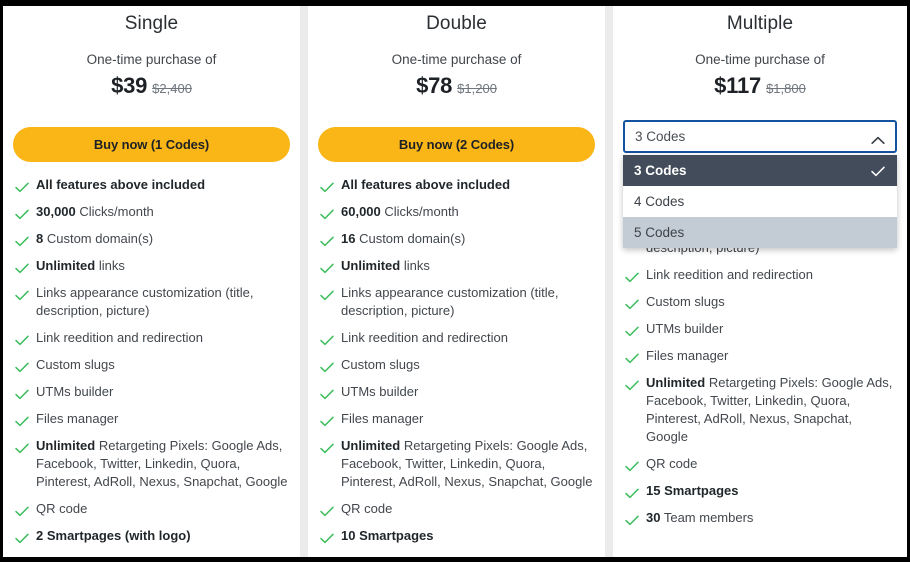 The height and width of the screenshot is (562, 910). I want to click on chevron-up-icon, so click(878, 138).